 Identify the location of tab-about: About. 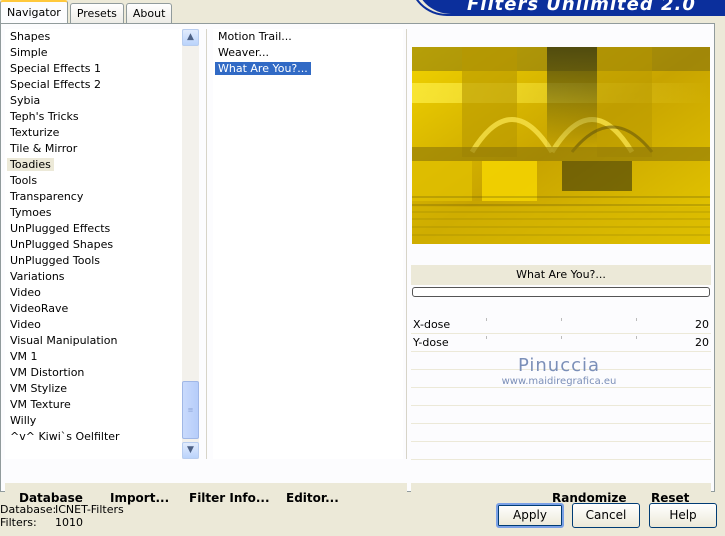
(149, 13).